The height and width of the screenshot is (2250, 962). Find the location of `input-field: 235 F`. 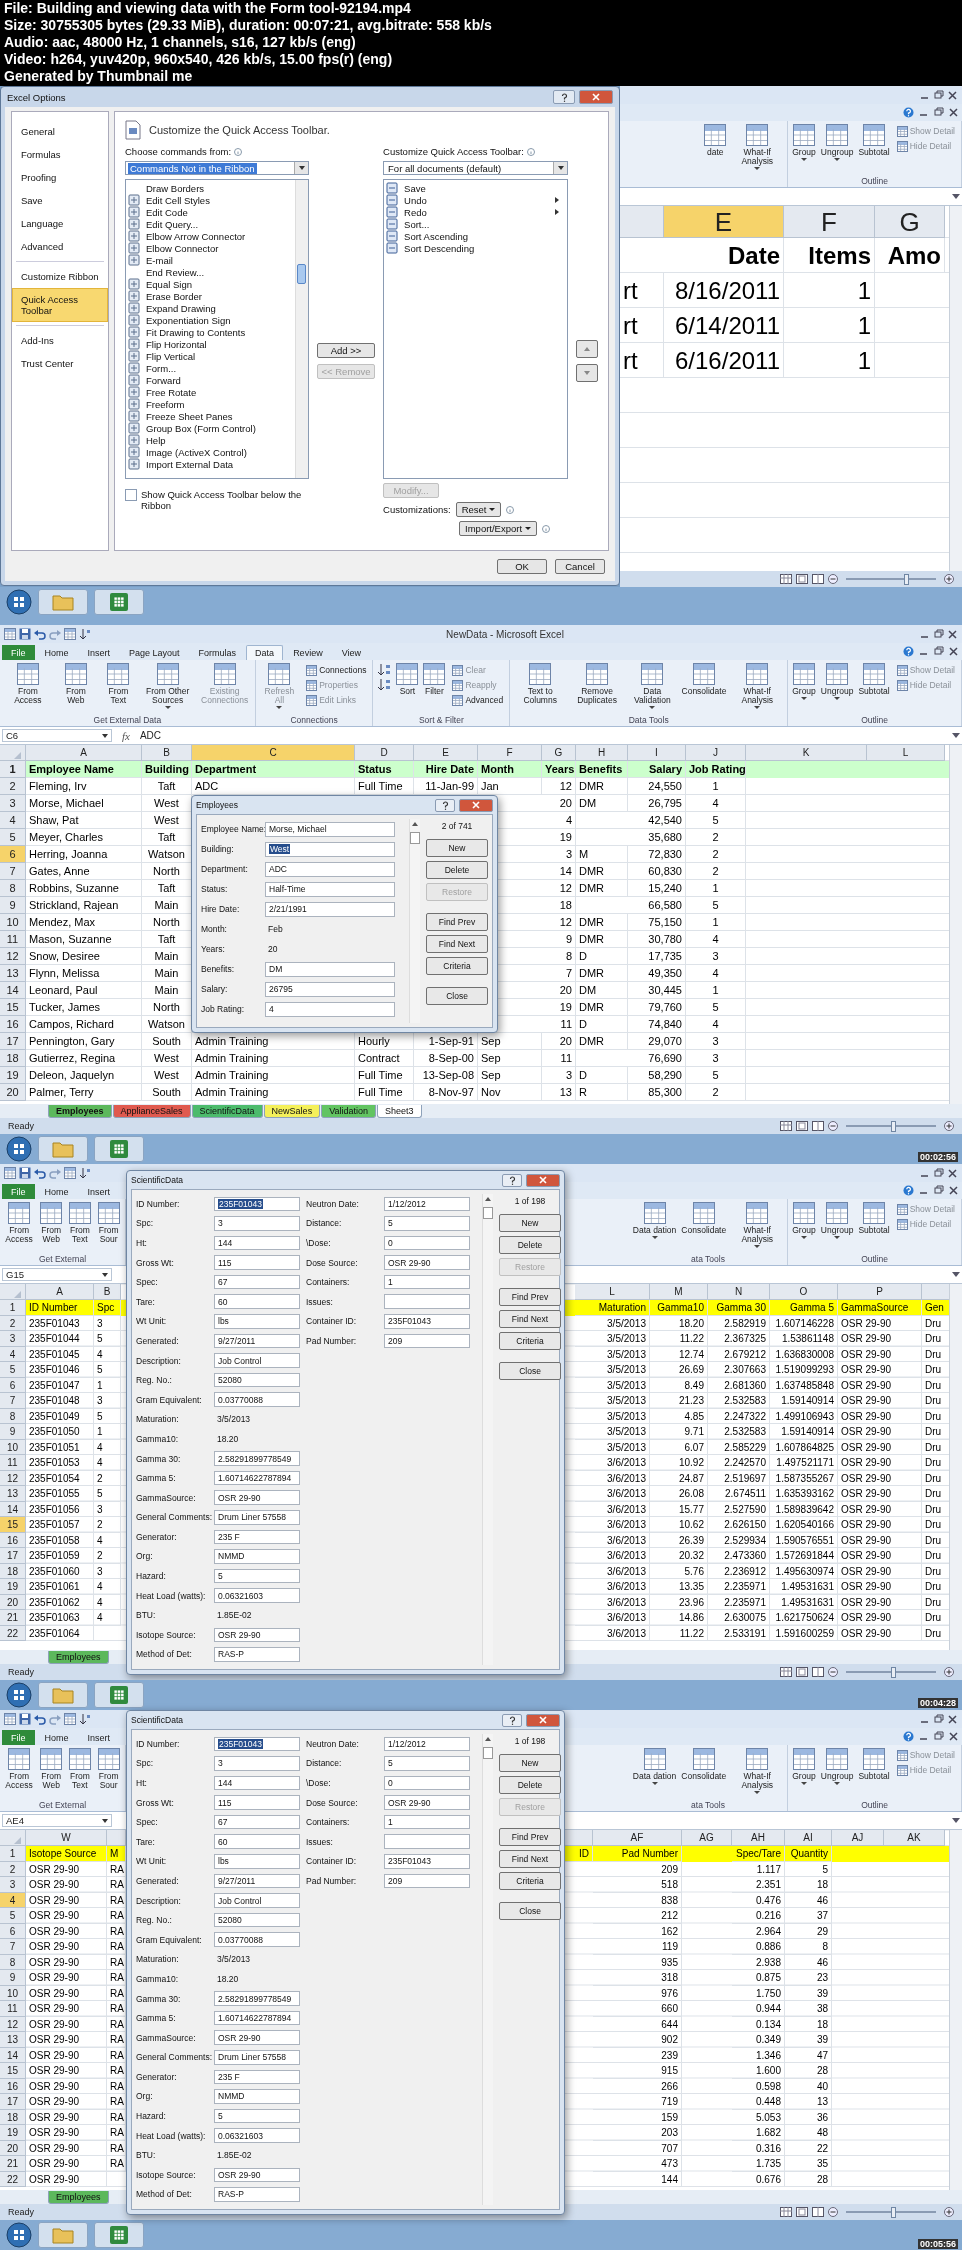

input-field: 235 F is located at coordinates (257, 1537).